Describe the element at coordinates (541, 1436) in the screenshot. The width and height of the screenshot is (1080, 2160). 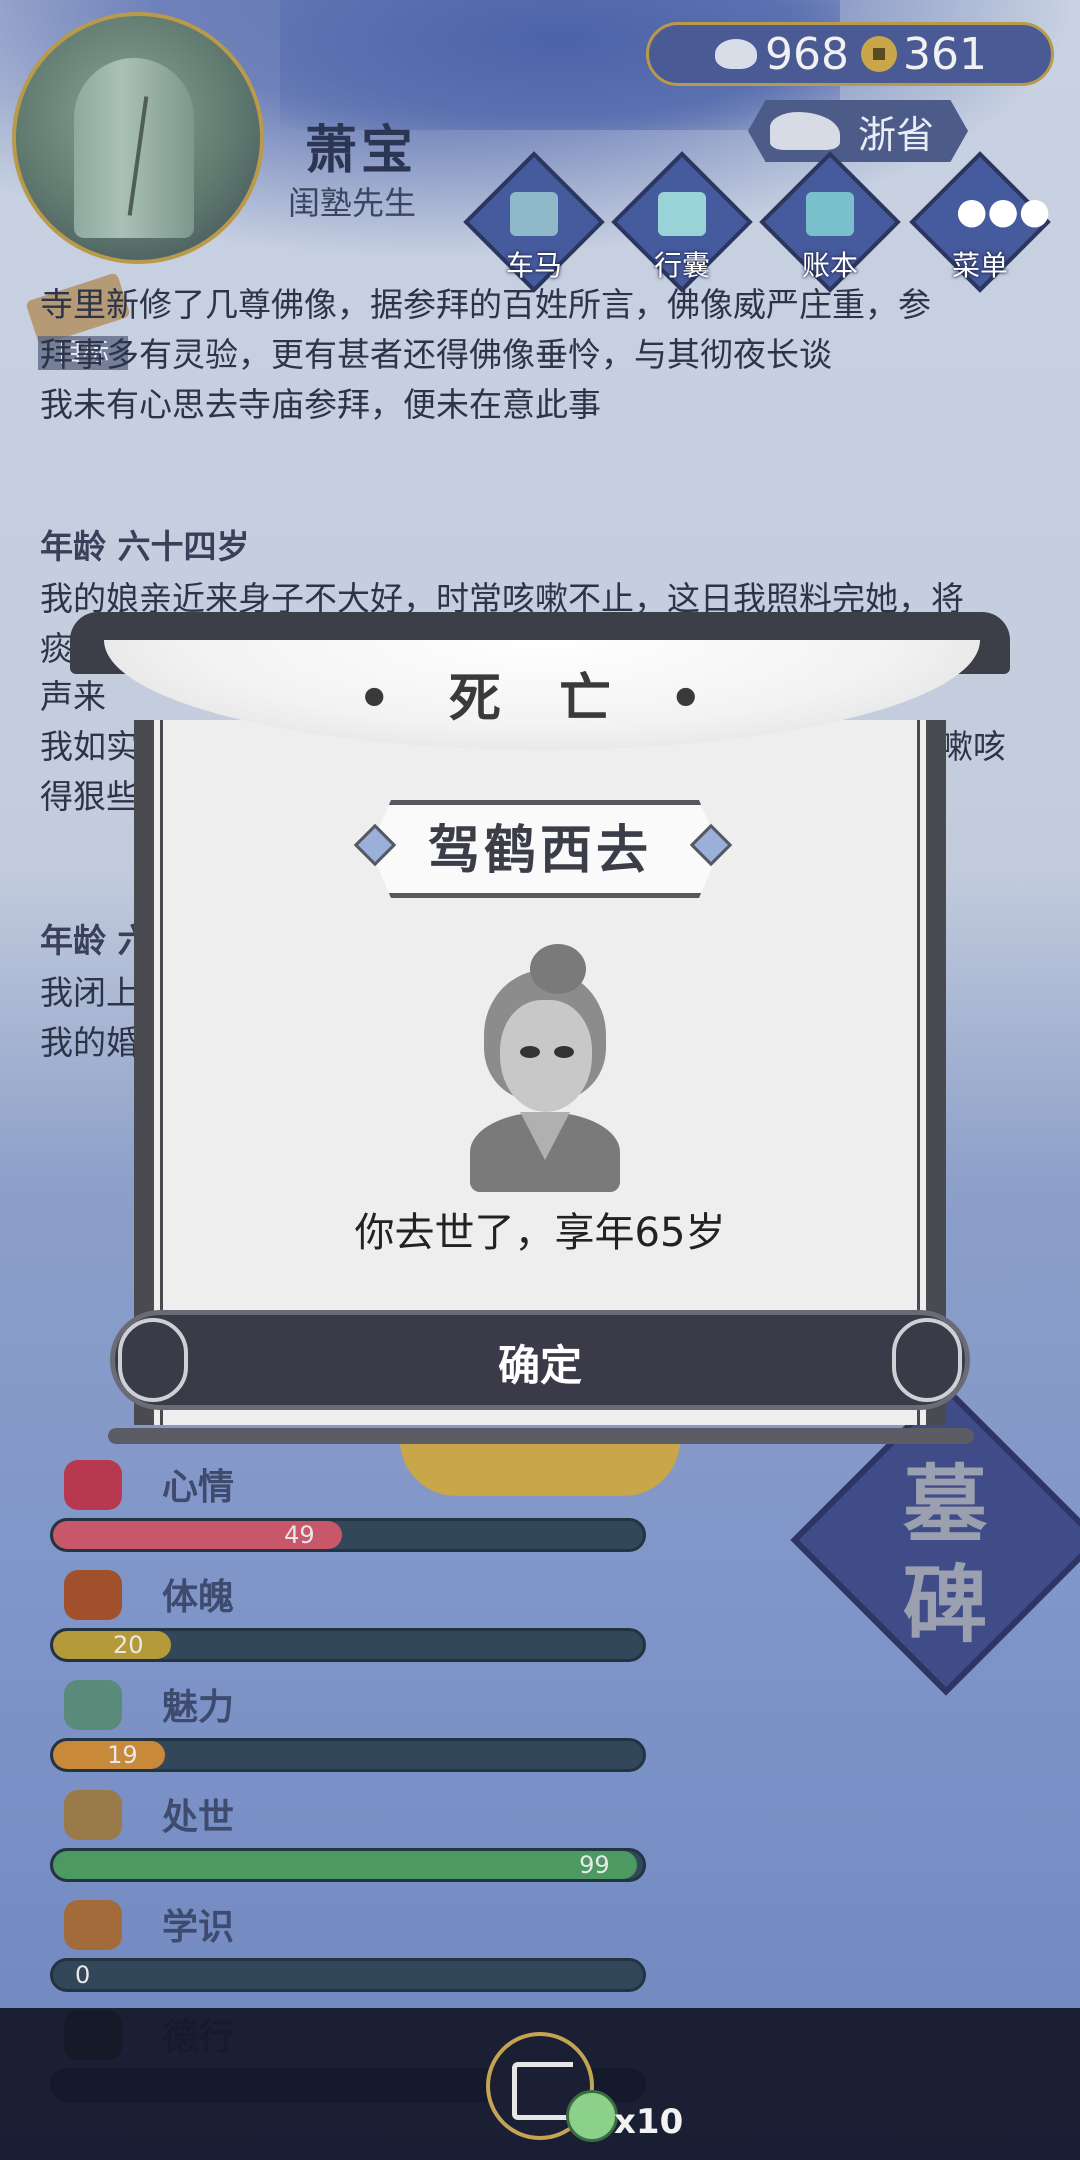
I see `modal-base-rod` at that location.